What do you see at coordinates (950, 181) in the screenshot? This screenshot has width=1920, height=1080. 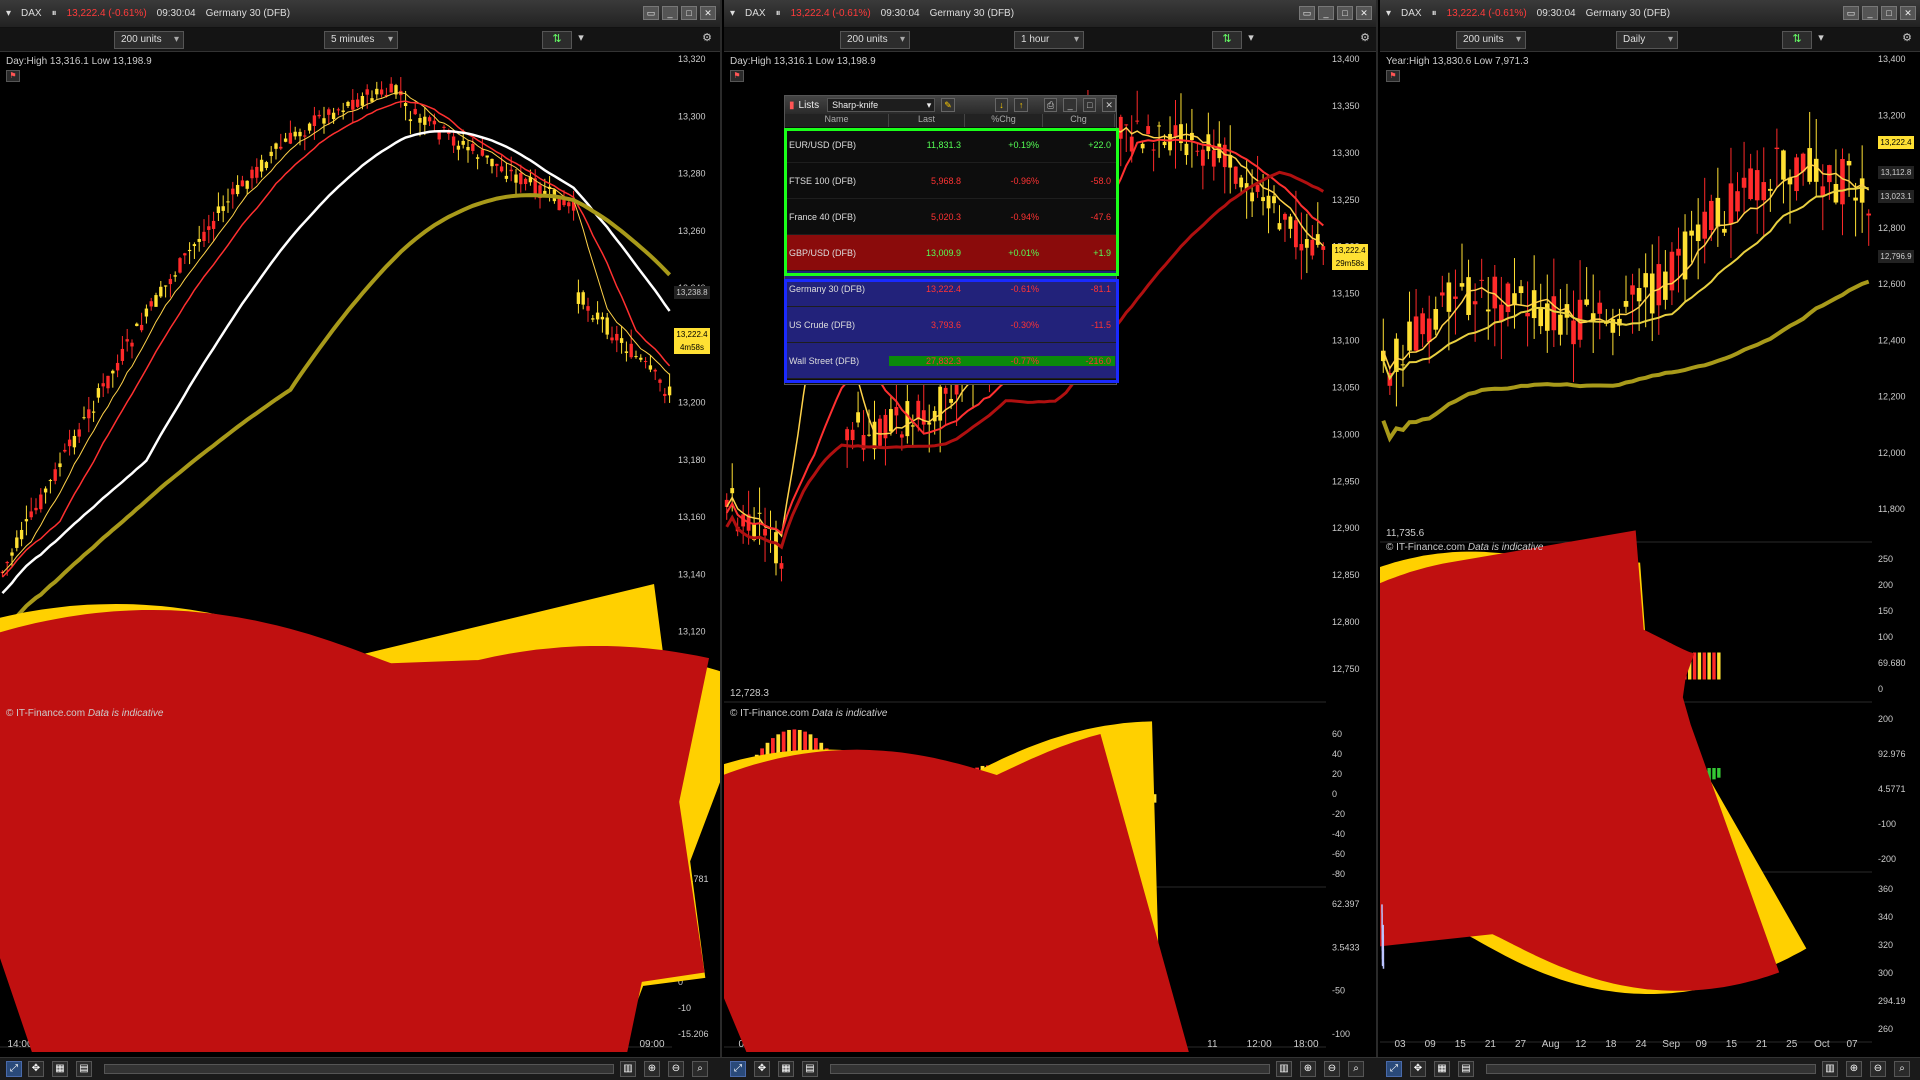 I see `list-row: FTSE 100 (DFB) 5,968.8 -0.96% -58.0` at bounding box center [950, 181].